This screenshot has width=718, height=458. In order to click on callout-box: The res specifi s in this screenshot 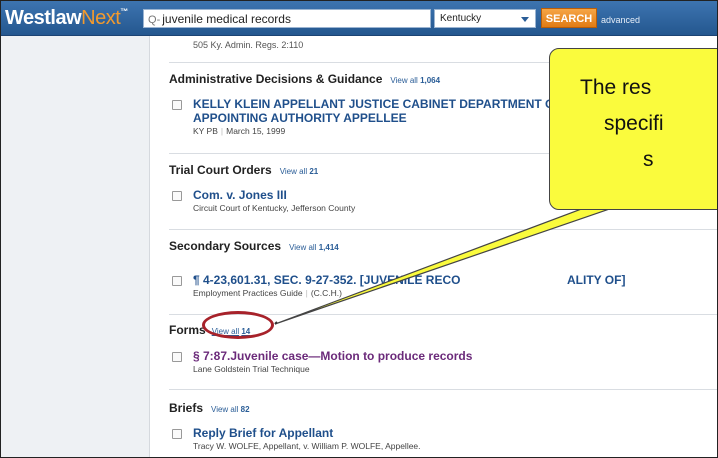, I will do `click(633, 129)`.